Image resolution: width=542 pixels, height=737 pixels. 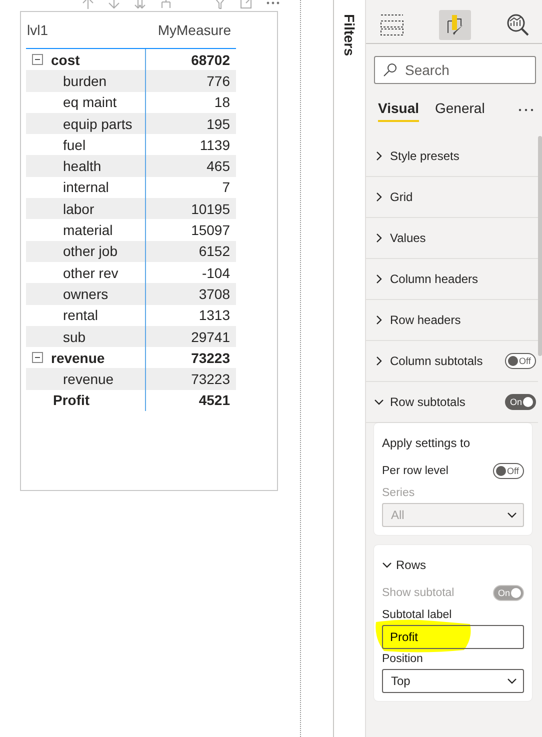 I want to click on value-cell: 10195, so click(x=190, y=209).